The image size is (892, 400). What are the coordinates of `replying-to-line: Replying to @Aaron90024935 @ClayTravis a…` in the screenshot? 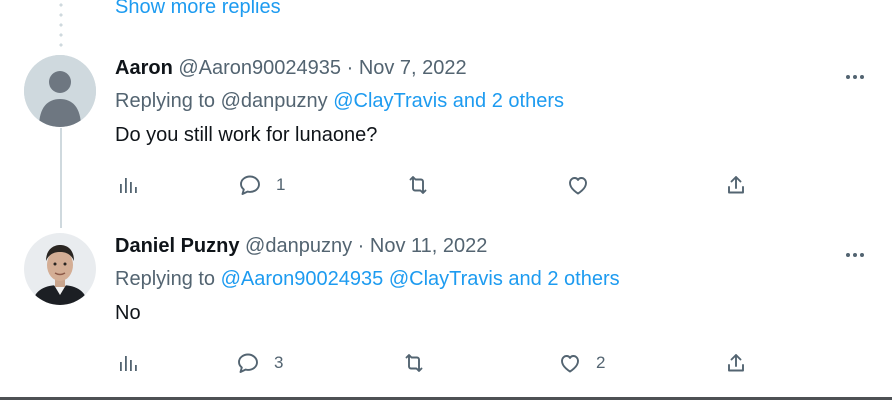 It's located at (367, 279).